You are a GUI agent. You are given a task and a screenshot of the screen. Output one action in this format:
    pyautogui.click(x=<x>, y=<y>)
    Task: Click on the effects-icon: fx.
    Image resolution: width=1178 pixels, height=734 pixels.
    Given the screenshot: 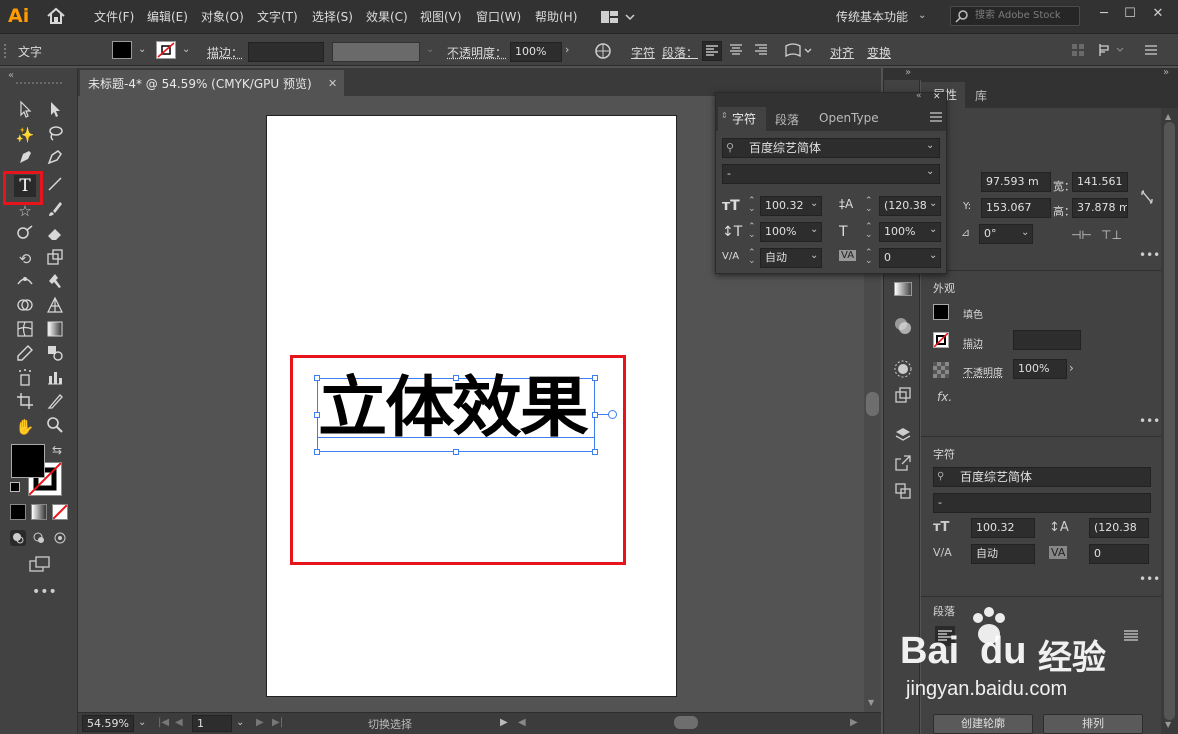 What is the action you would take?
    pyautogui.click(x=944, y=397)
    